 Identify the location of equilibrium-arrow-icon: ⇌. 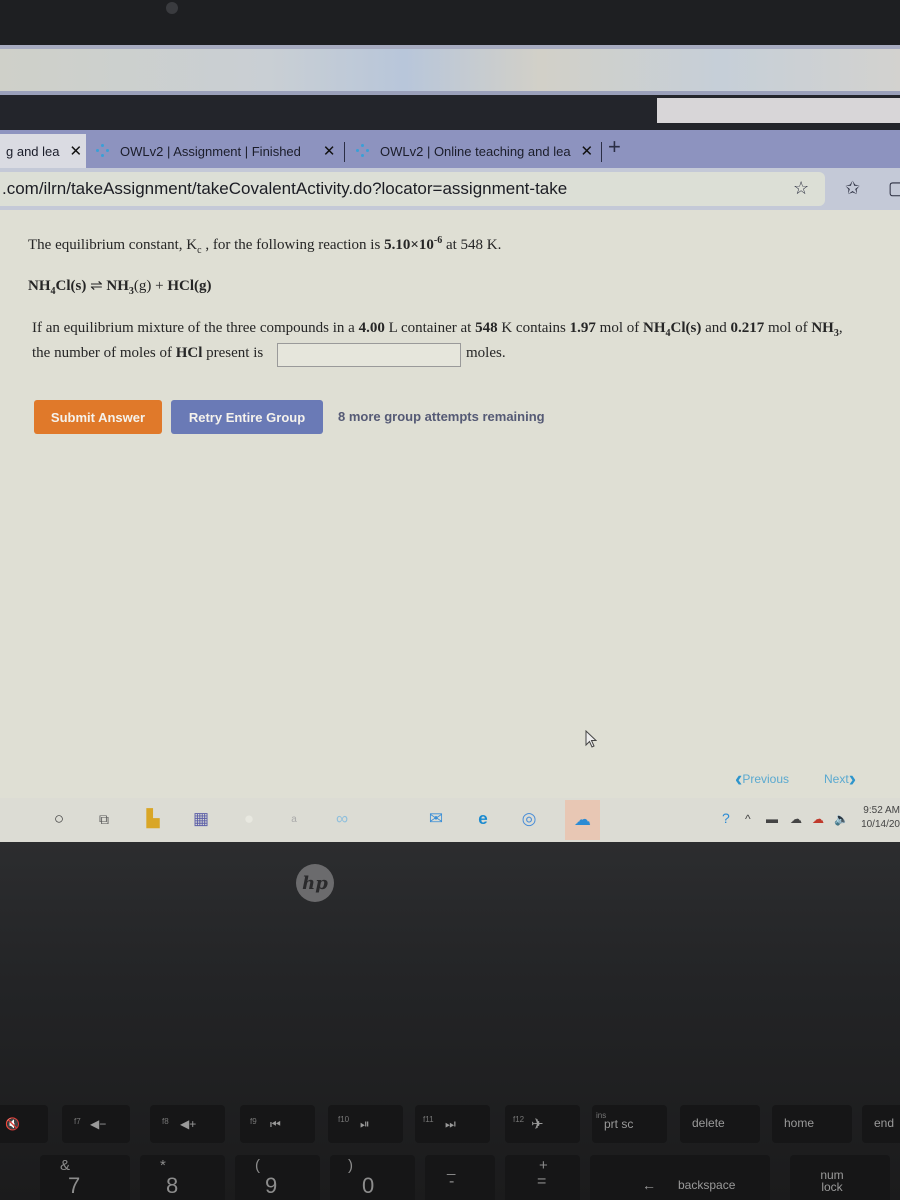
(96, 286).